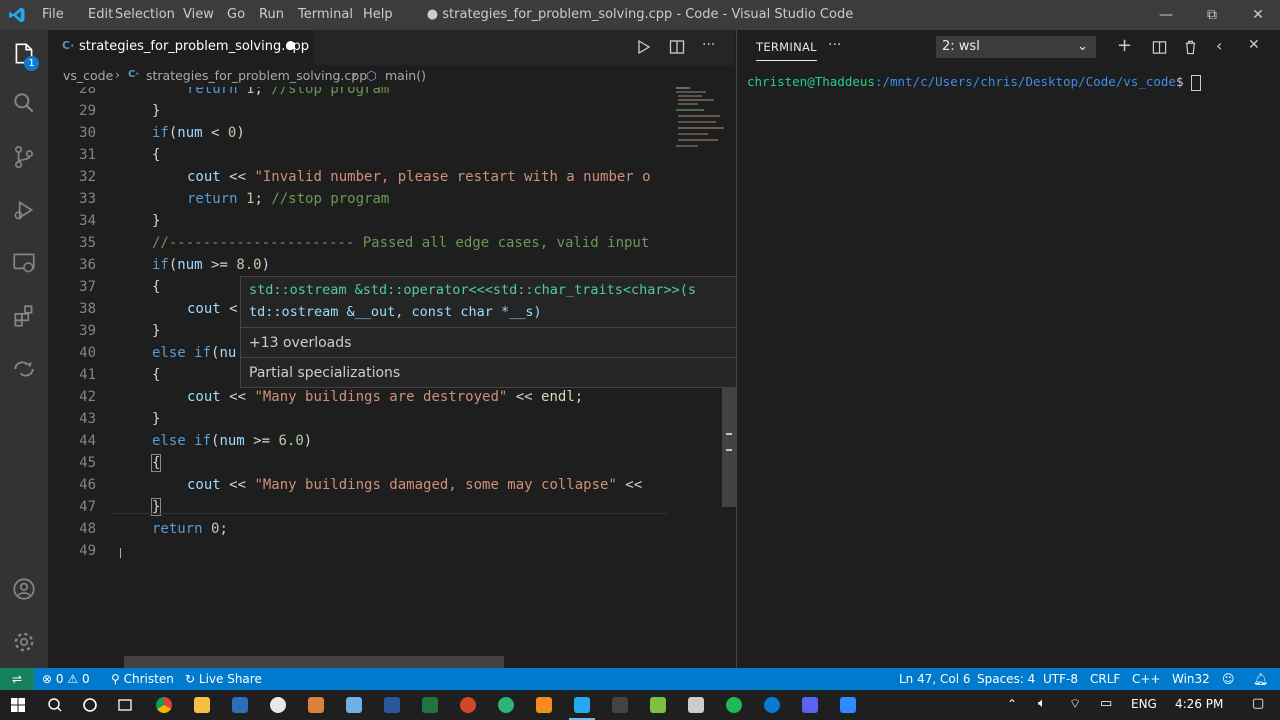 The height and width of the screenshot is (720, 1280). Describe the element at coordinates (729, 447) in the screenshot. I see `scrollbar-thumb` at that location.